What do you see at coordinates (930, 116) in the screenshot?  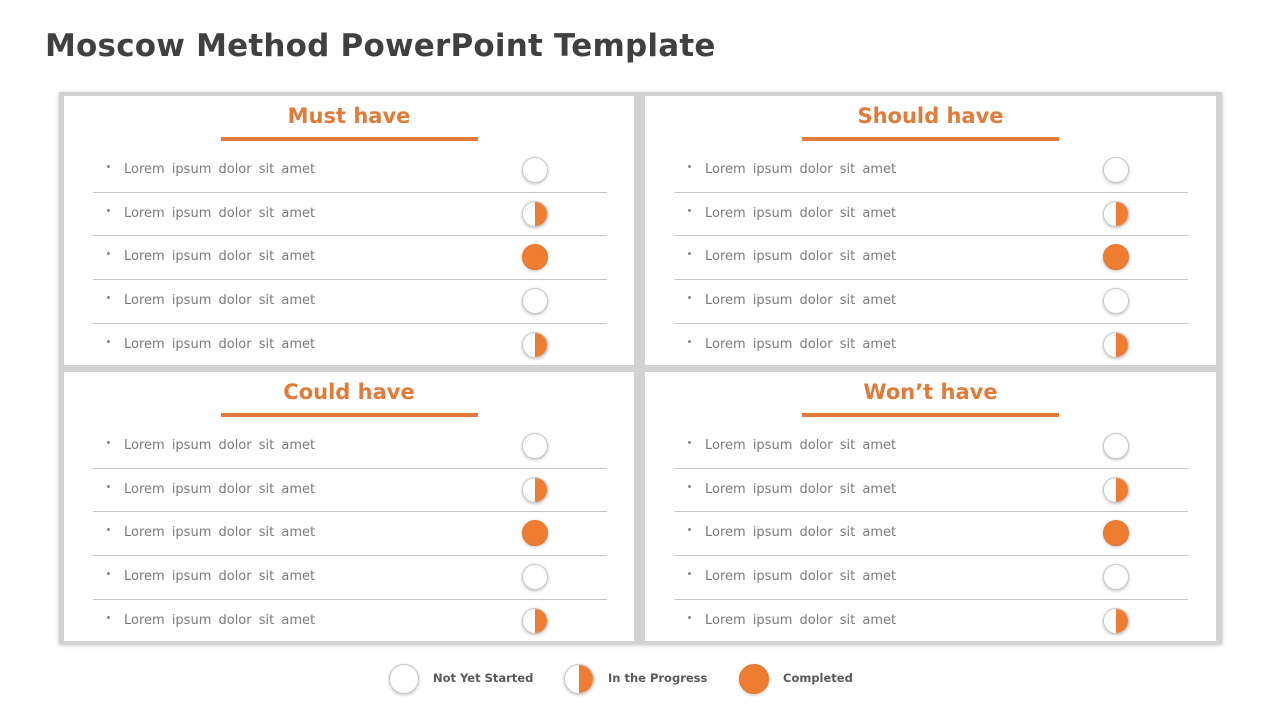 I see `panel-heading: Should have` at bounding box center [930, 116].